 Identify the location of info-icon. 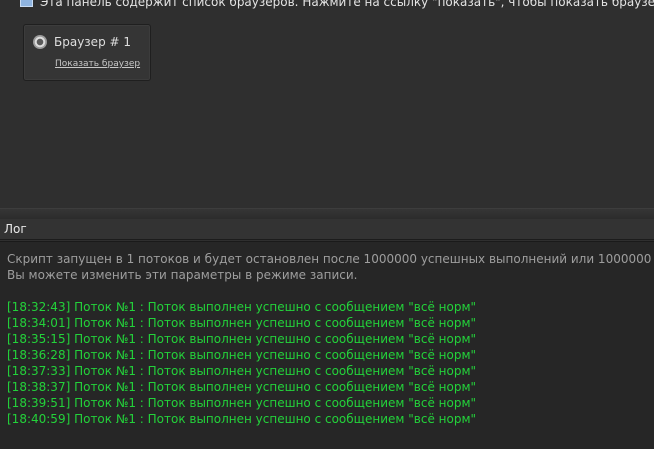
(26, 3).